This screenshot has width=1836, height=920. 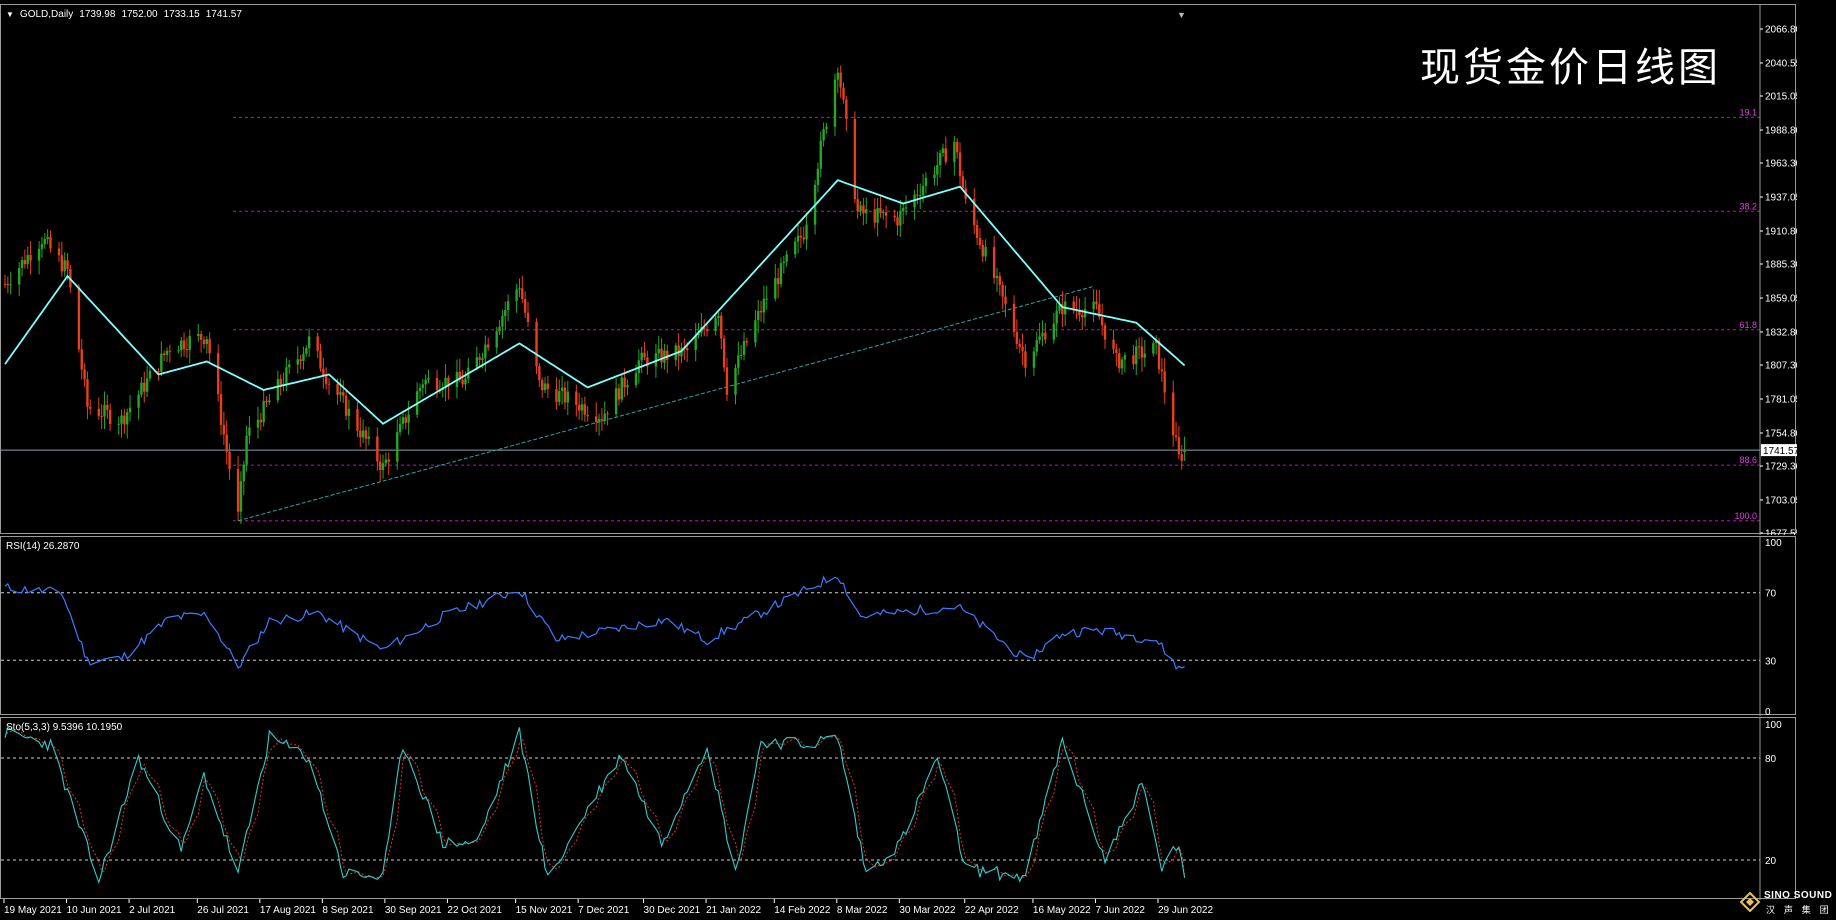 I want to click on time-tick-label: 15 Nov 2021, so click(x=544, y=910).